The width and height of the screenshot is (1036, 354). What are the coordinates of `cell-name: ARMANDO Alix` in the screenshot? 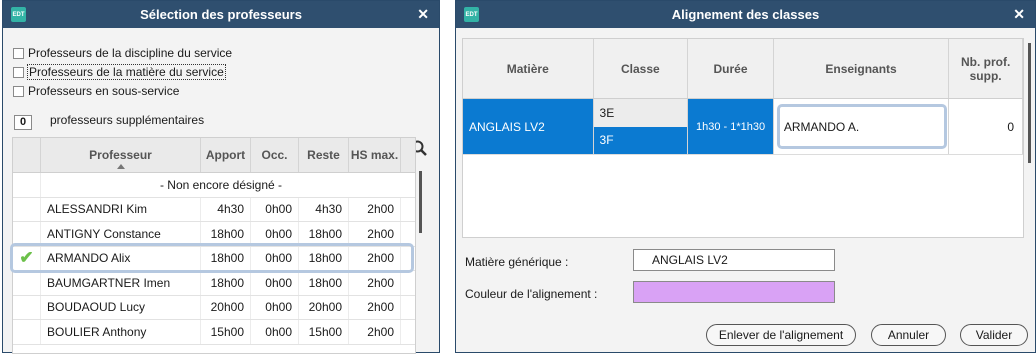 It's located at (121, 258).